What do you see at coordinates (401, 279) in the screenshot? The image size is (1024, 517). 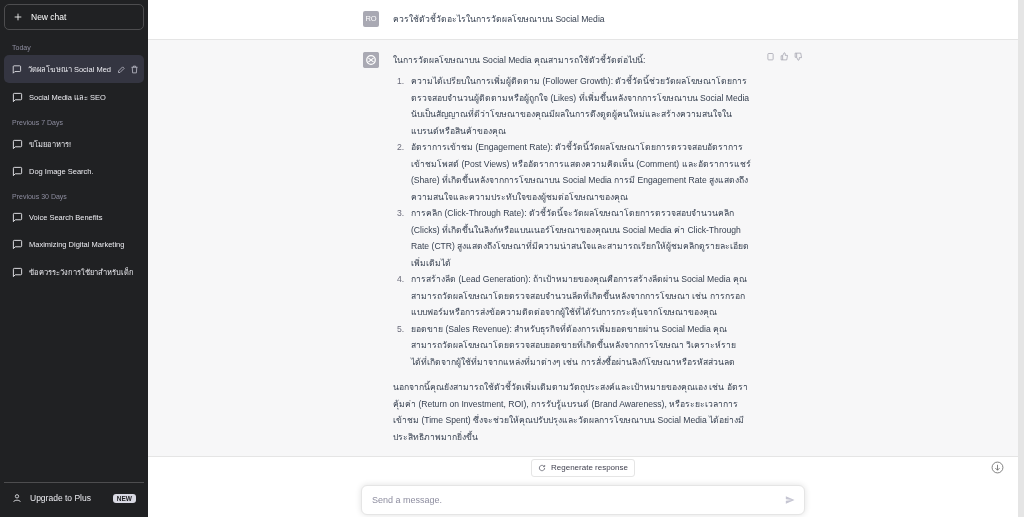 I see `list-number: 4.` at bounding box center [401, 279].